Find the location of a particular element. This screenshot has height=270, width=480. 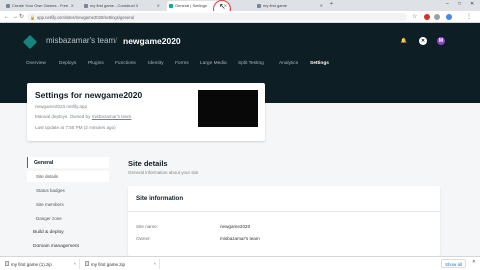

tab-functions: Functions is located at coordinates (125, 63).